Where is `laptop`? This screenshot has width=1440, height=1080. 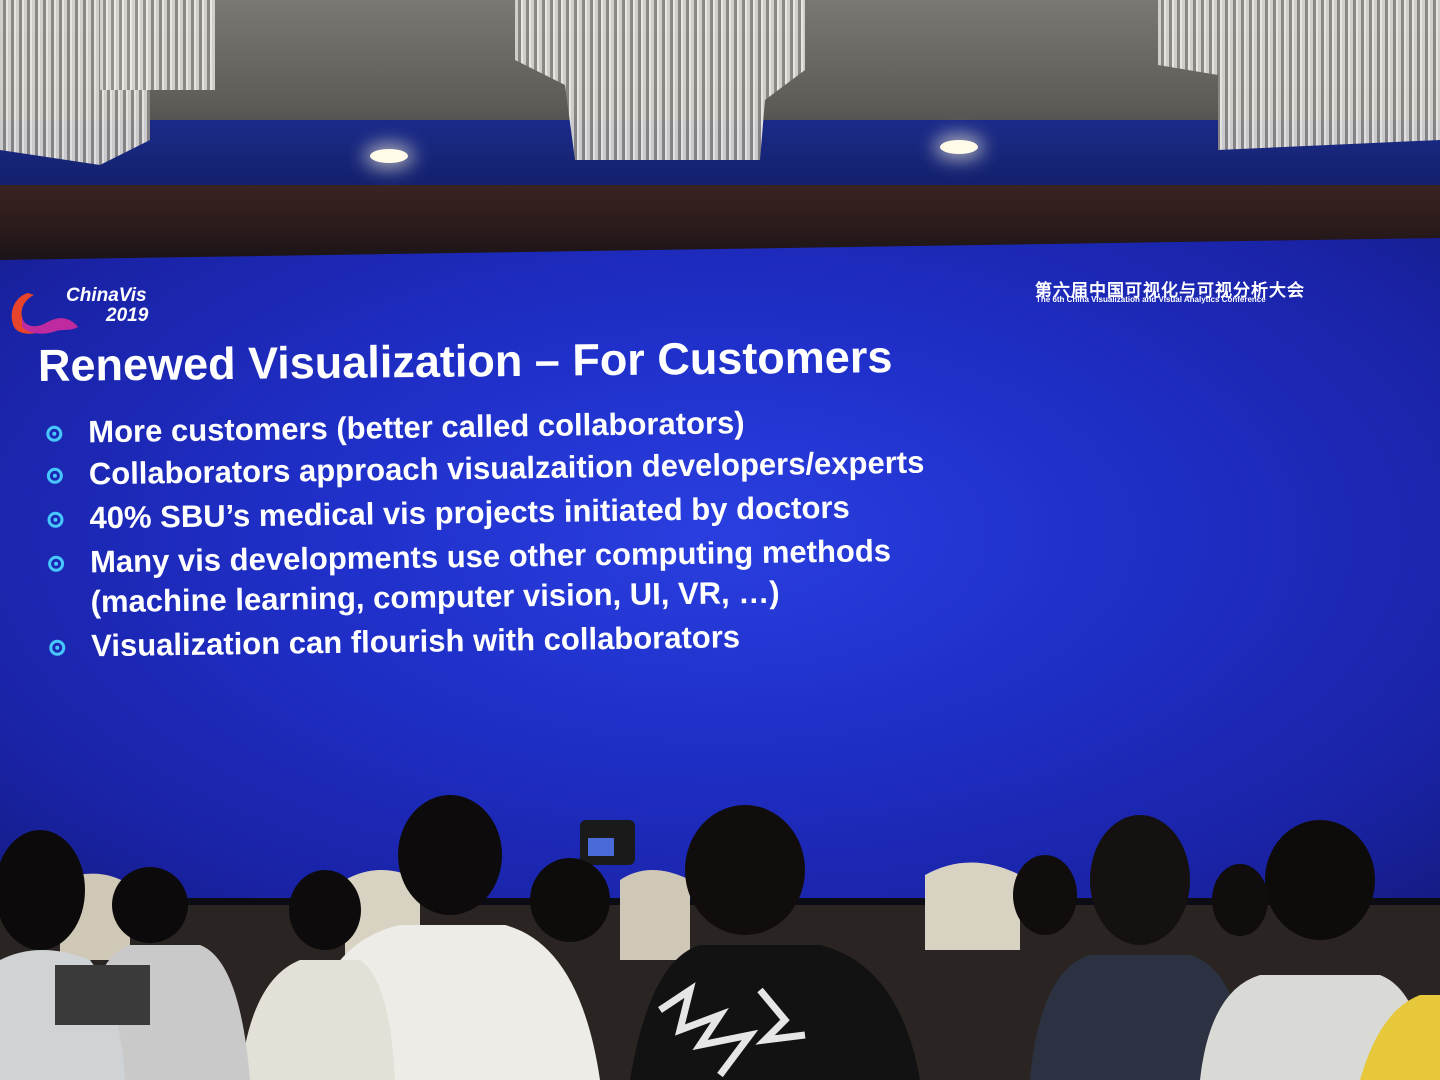 laptop is located at coordinates (102, 995).